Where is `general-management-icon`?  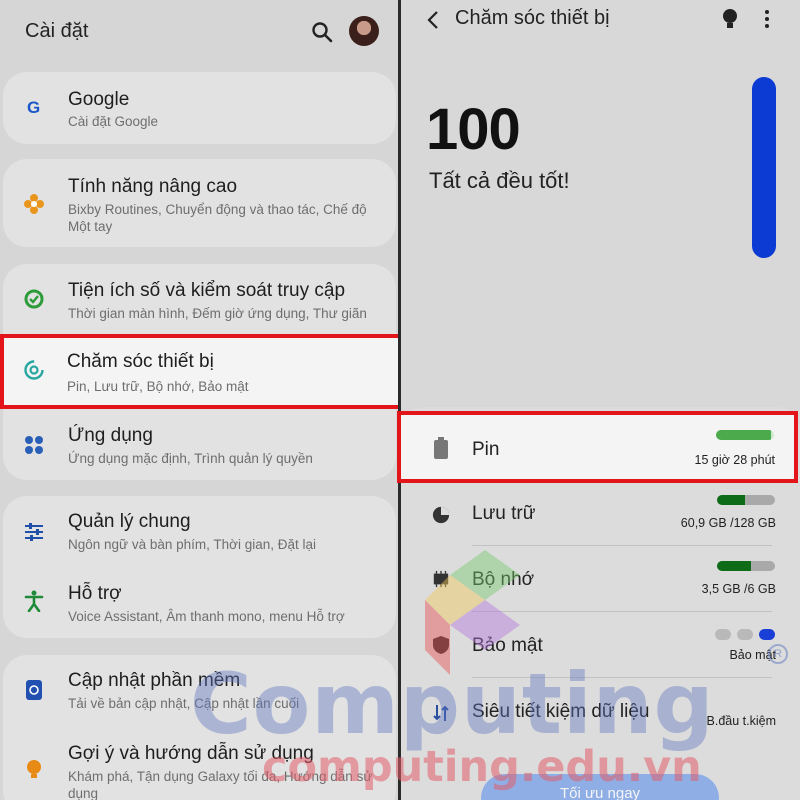 general-management-icon is located at coordinates (34, 532).